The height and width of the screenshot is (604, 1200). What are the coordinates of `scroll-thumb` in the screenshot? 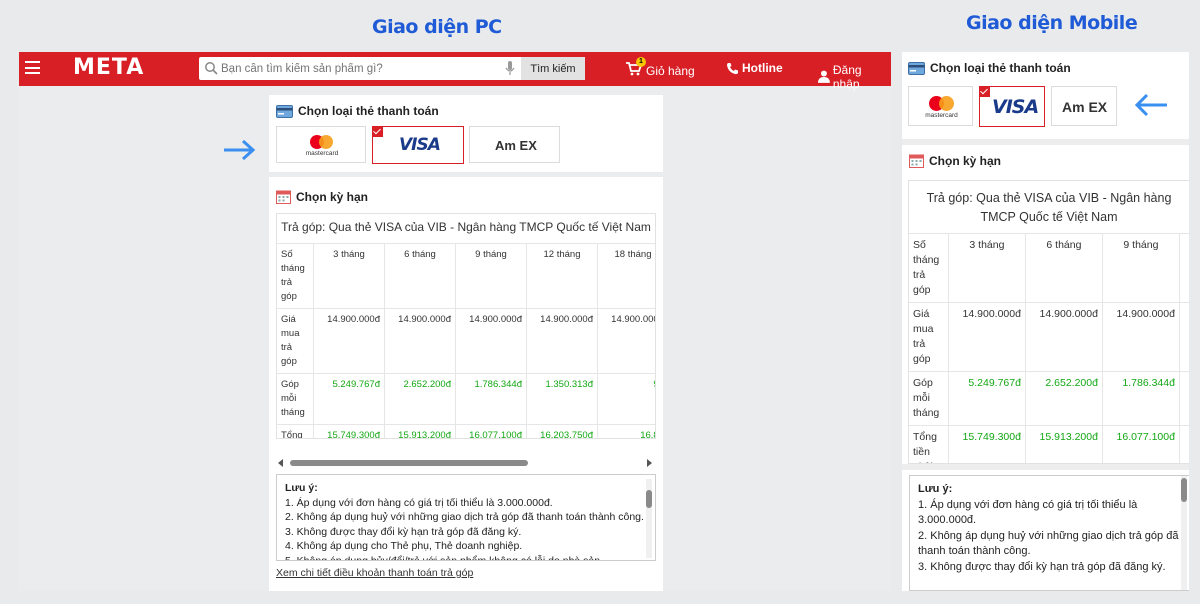 It's located at (409, 463).